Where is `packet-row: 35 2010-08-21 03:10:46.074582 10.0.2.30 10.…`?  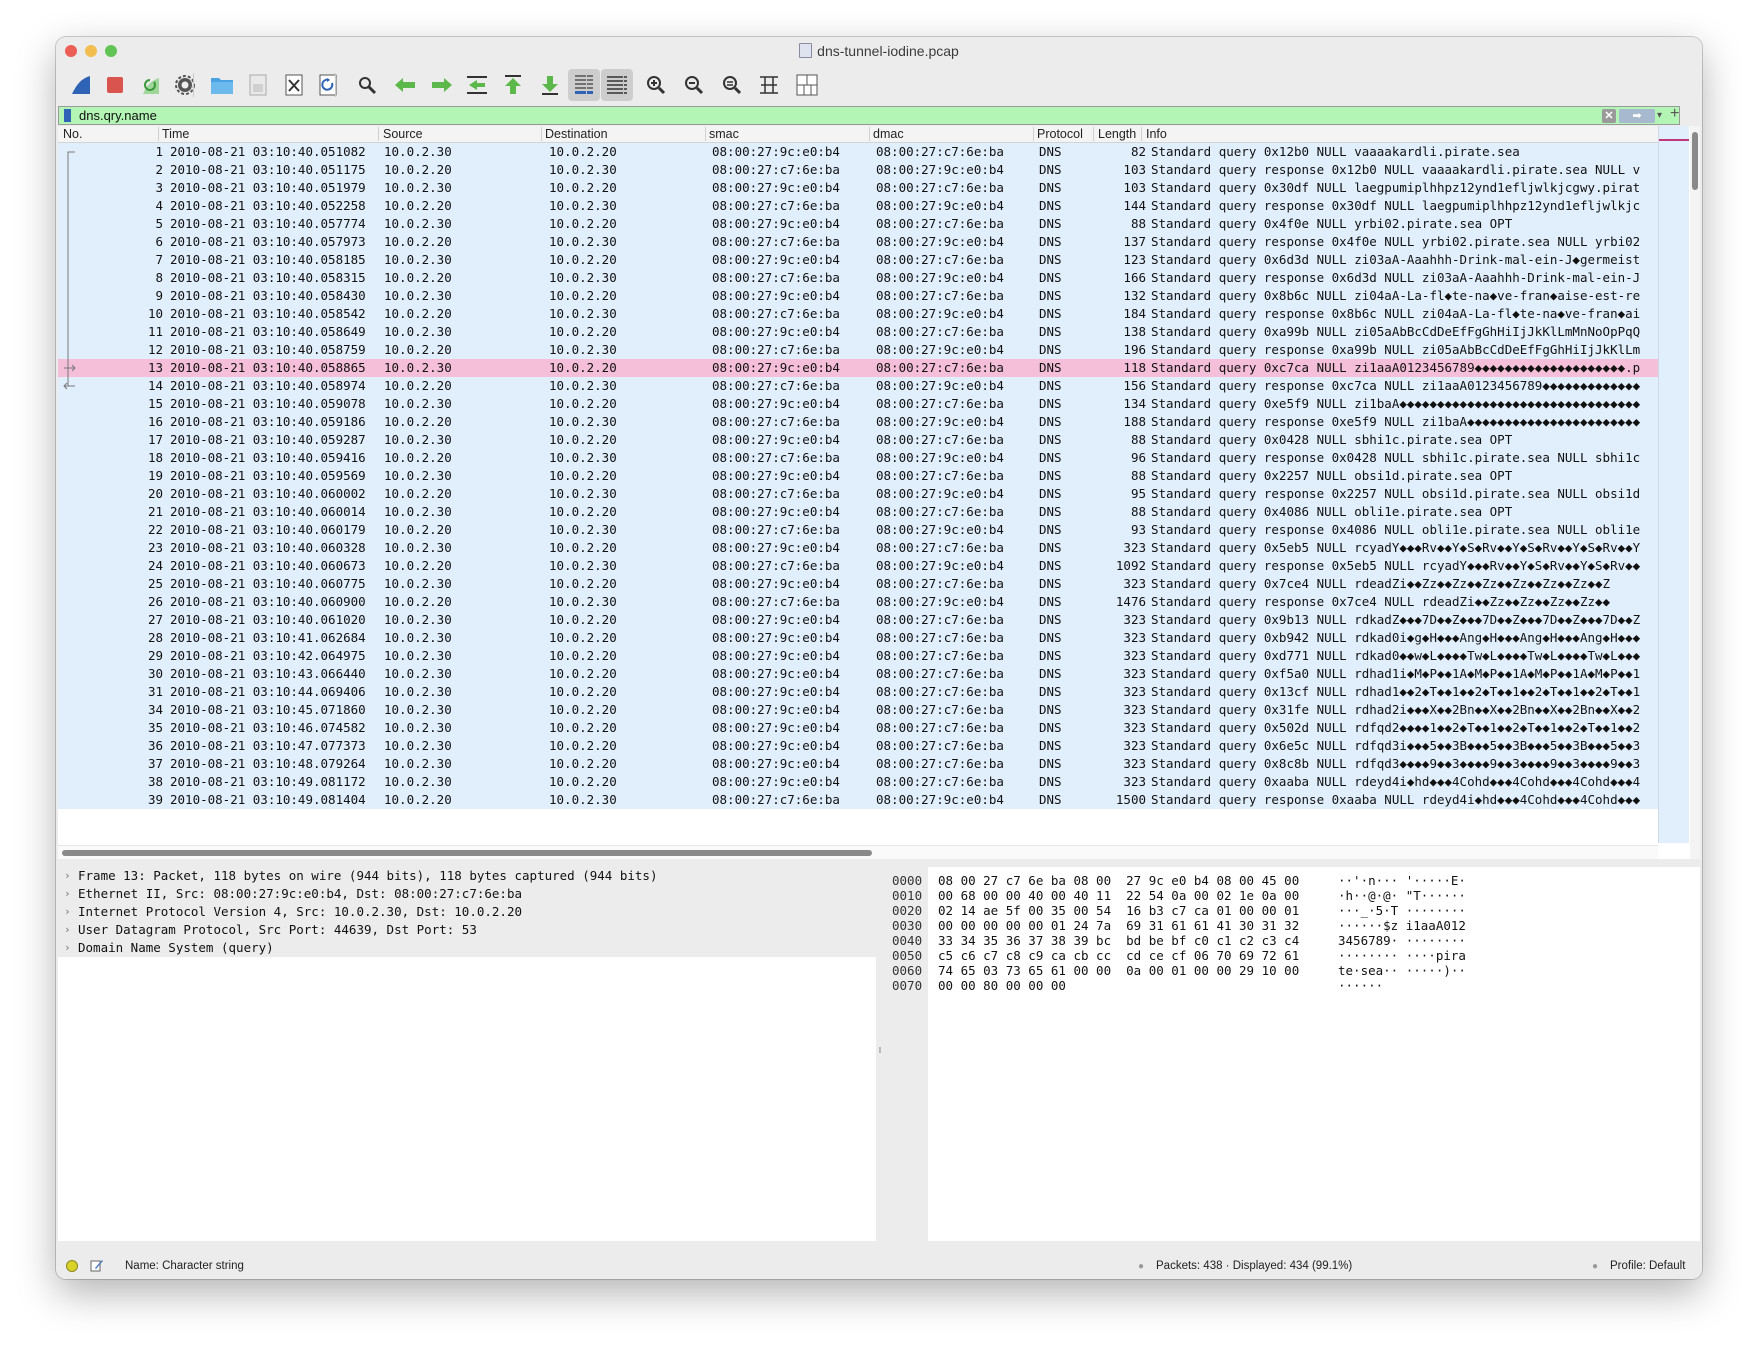
packet-row: 35 2010-08-21 03:10:46.074582 10.0.2.30 10.… is located at coordinates (858, 728).